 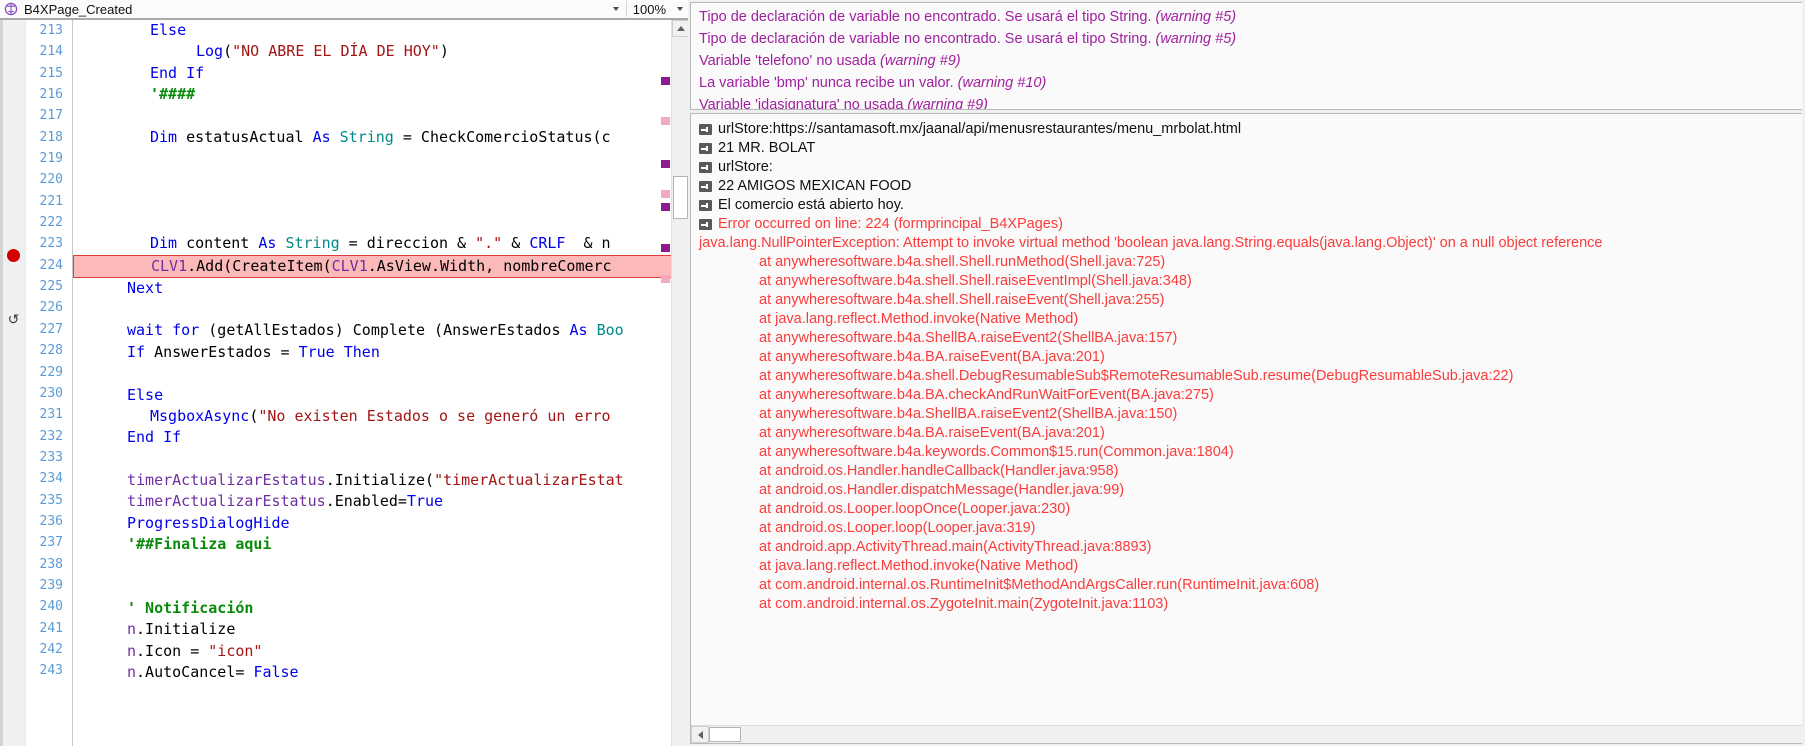 What do you see at coordinates (316, 9) in the screenshot?
I see `current-sub-combo-label: B4XPage_Created` at bounding box center [316, 9].